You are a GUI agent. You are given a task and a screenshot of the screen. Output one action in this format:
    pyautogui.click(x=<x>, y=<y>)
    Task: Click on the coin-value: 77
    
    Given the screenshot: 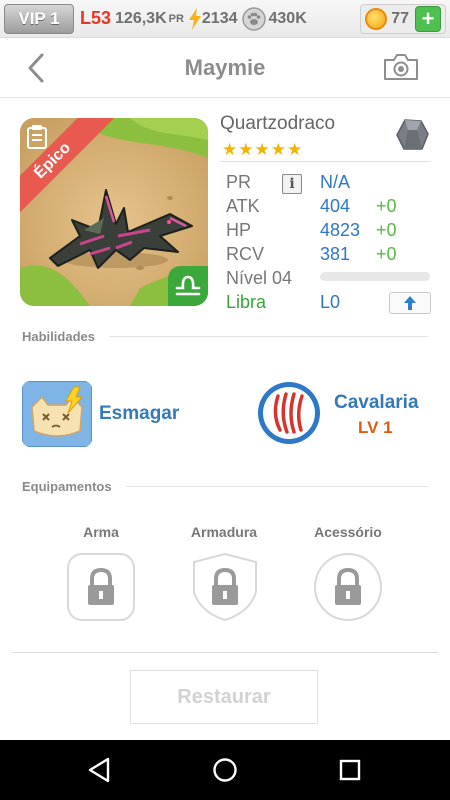 What is the action you would take?
    pyautogui.click(x=400, y=18)
    